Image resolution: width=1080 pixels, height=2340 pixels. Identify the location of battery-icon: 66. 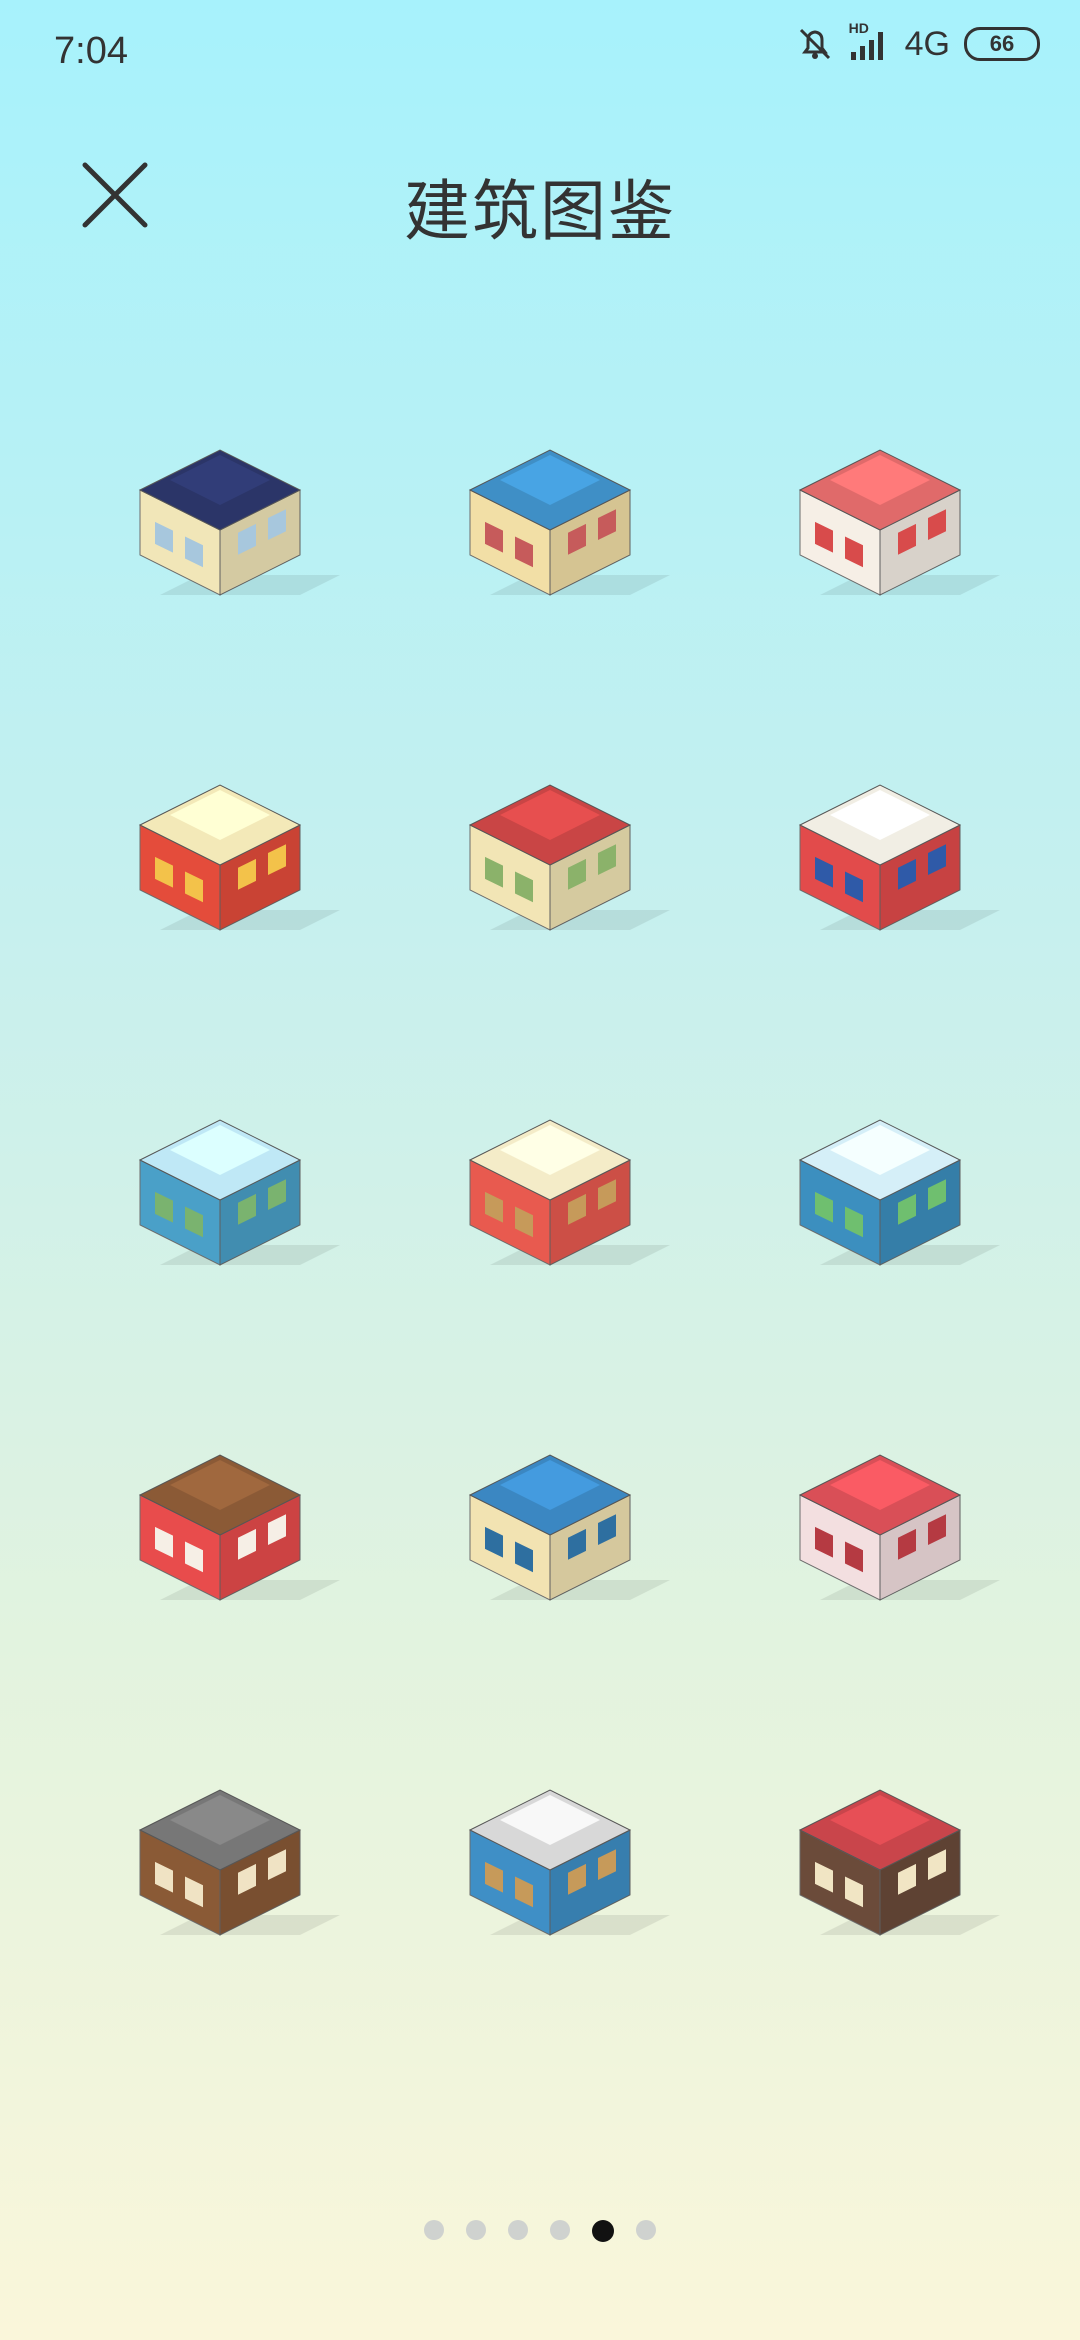
(1002, 44).